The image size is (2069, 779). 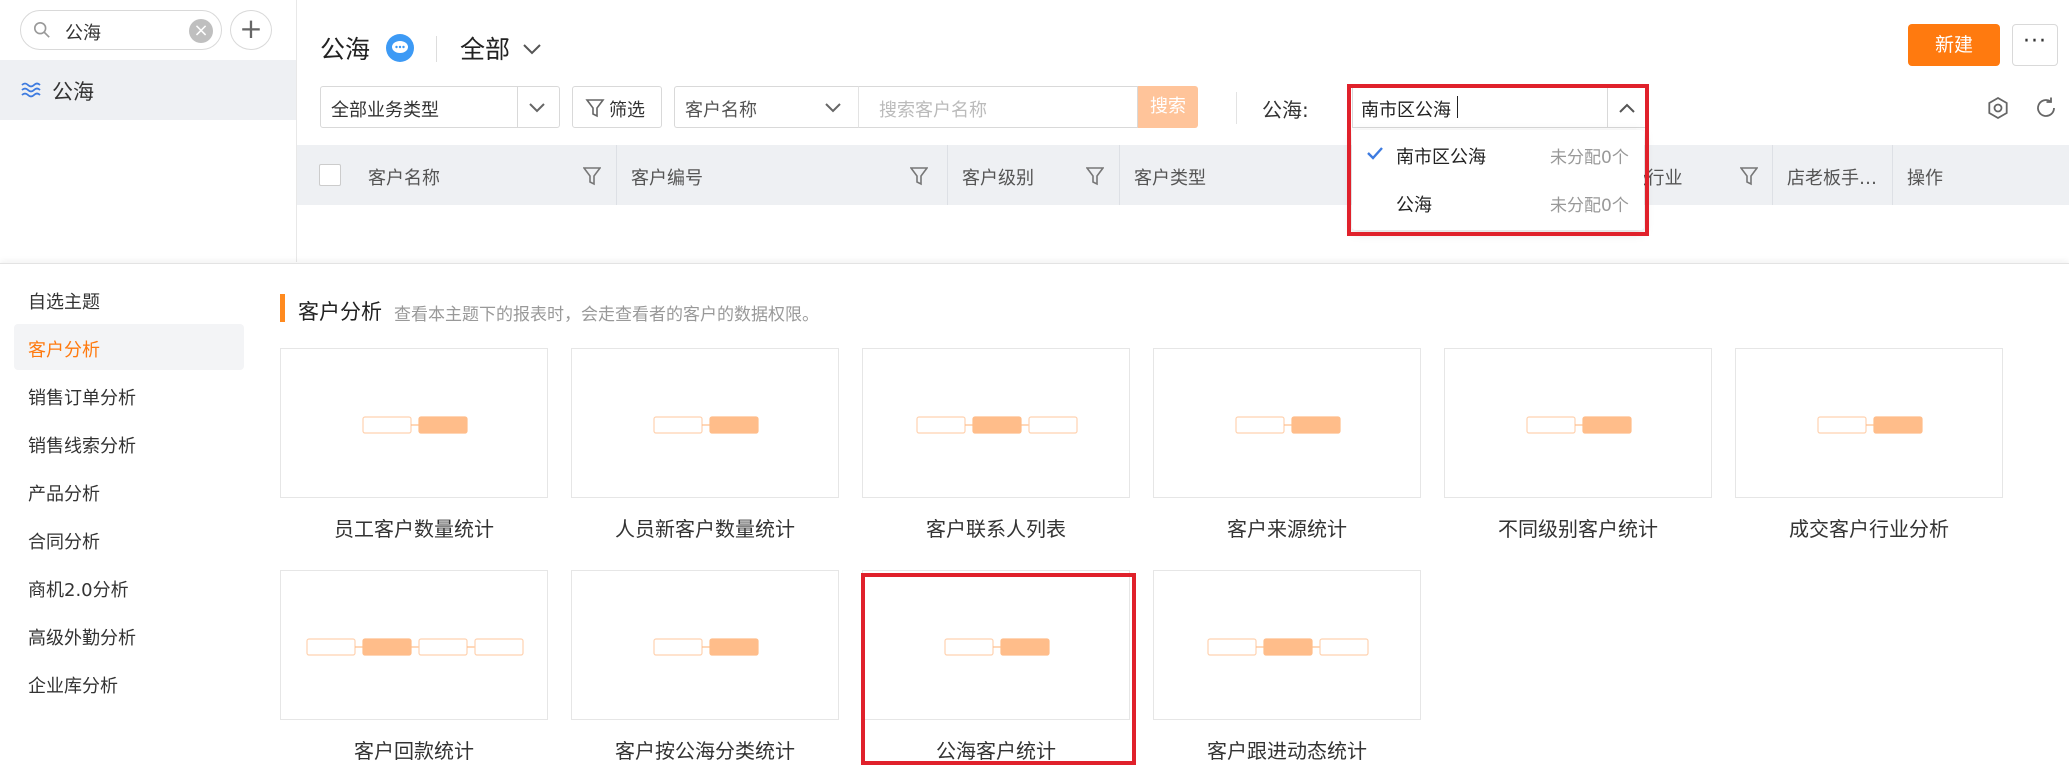 I want to click on page-title: 公海, so click(x=345, y=49).